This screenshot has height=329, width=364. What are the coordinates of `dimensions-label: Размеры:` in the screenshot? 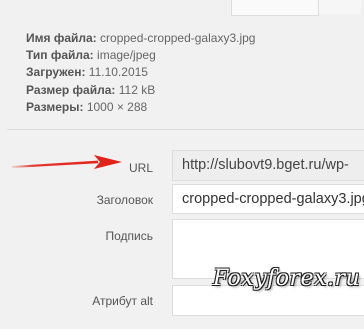 It's located at (55, 106).